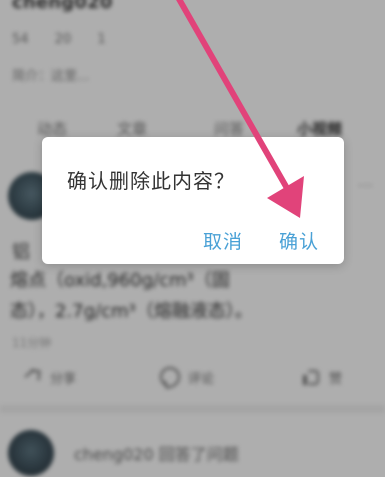 This screenshot has width=385, height=477. I want to click on dialog-message: 确认删除此内容？, so click(151, 181).